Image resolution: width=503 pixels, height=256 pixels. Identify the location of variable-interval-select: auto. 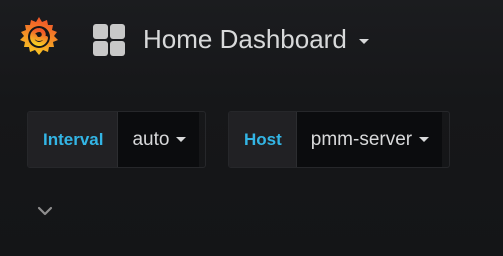
(158, 139).